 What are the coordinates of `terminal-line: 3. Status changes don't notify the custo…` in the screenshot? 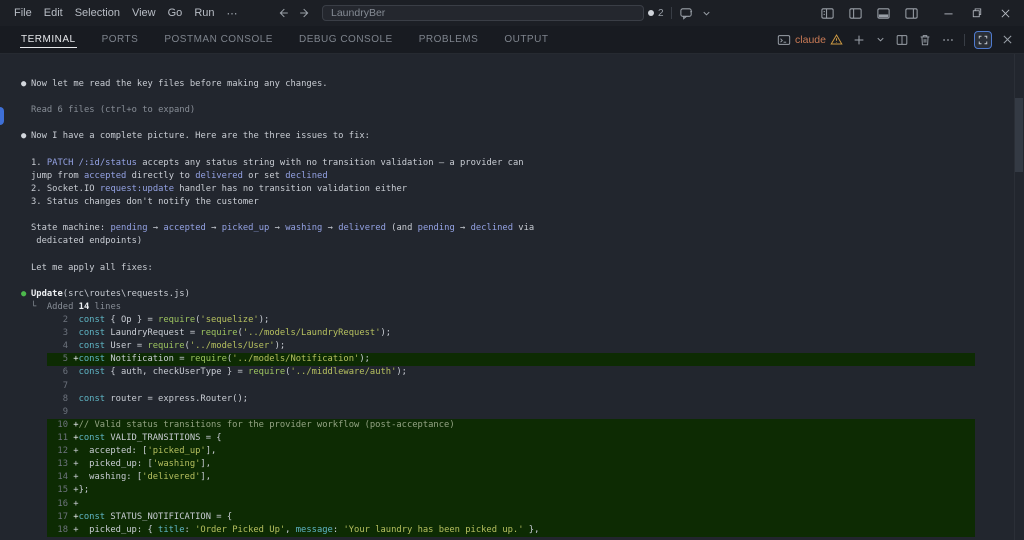 It's located at (145, 201).